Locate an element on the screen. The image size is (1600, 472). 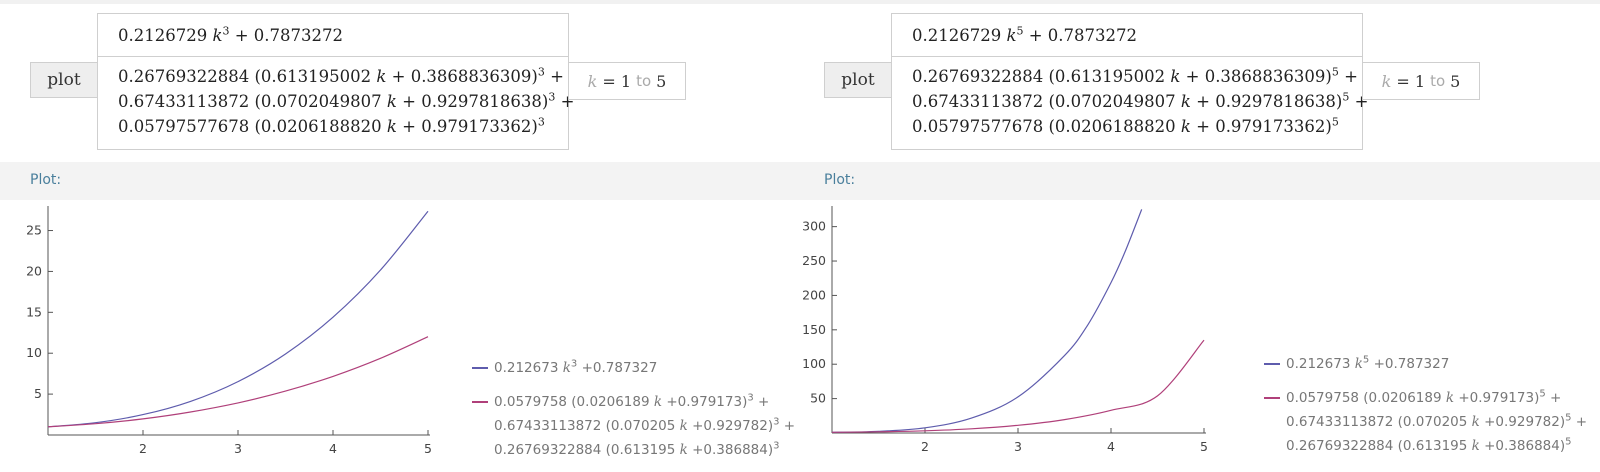
line-chart-left: 2 3 4 5 5 10 15 20 25 is located at coordinates (229, 331).